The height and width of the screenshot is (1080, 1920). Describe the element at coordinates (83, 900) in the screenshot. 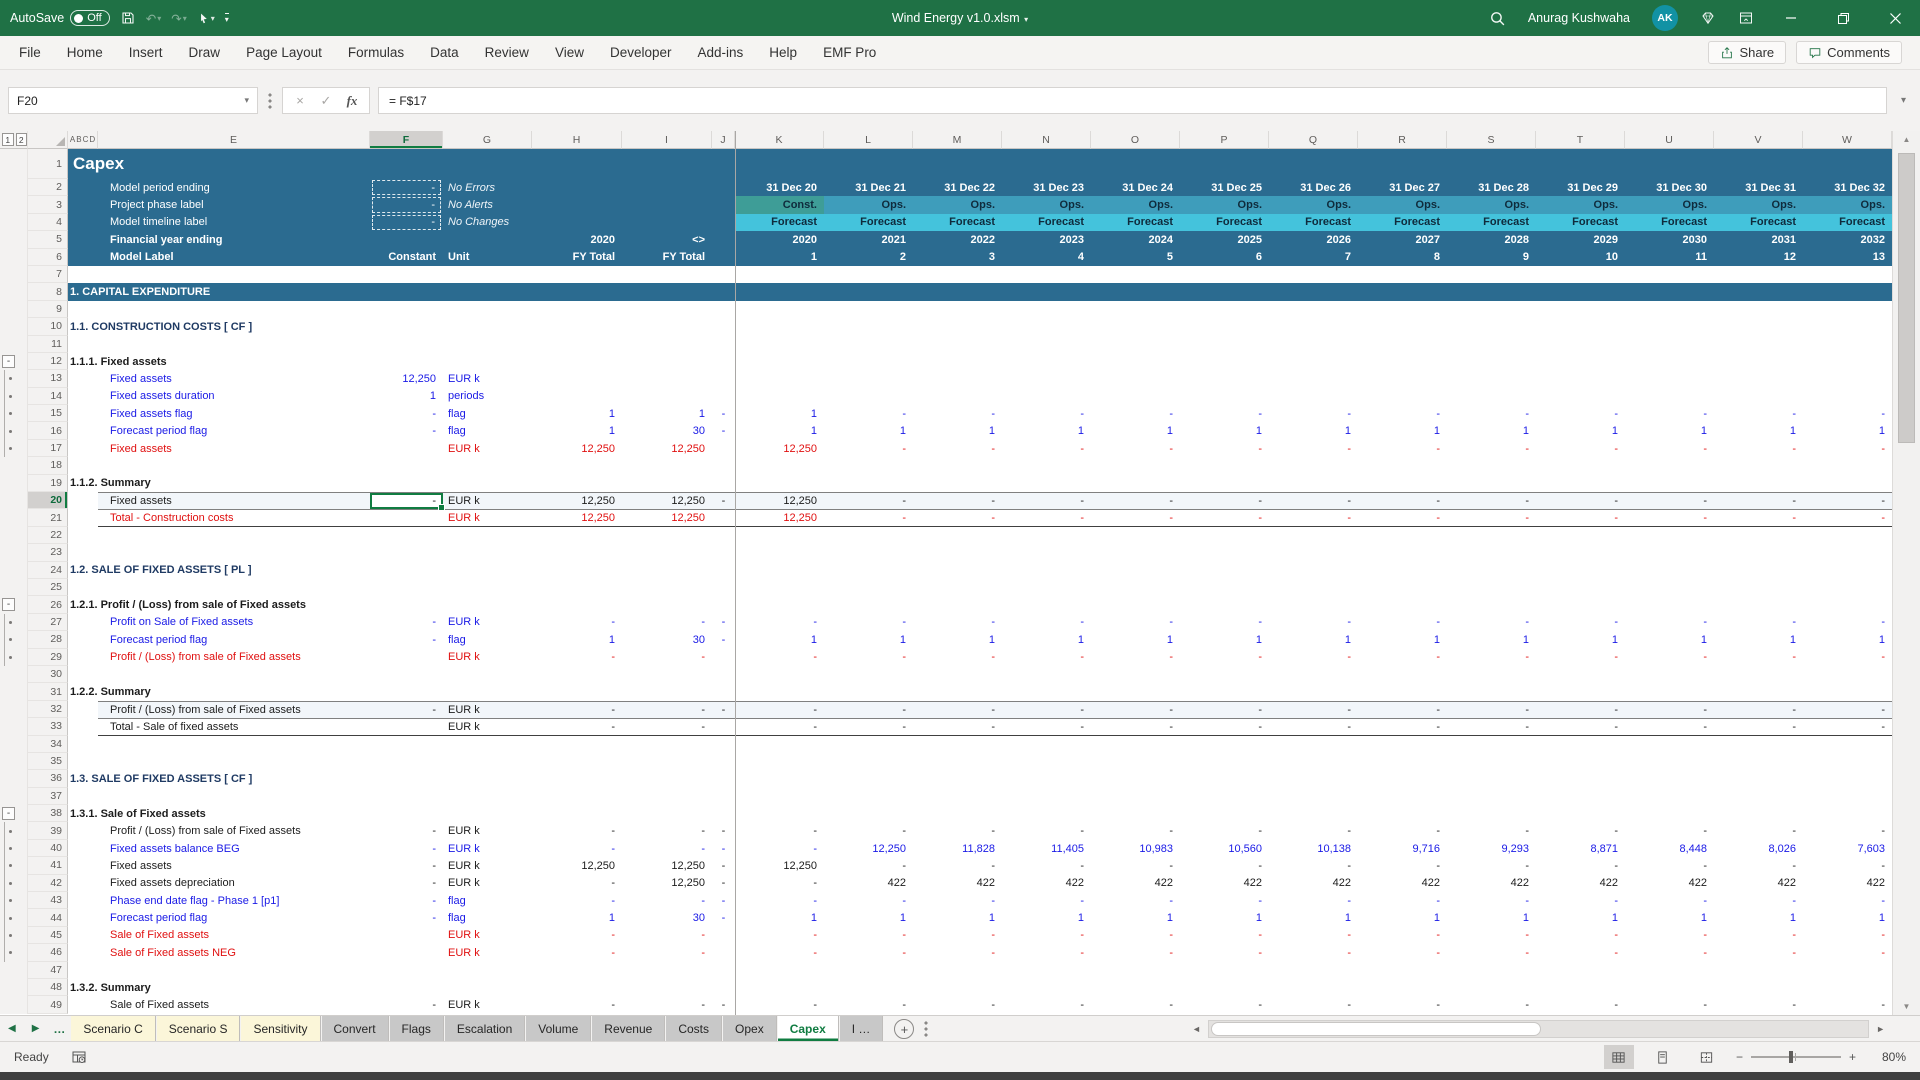

I see `cell-ABCD43` at that location.